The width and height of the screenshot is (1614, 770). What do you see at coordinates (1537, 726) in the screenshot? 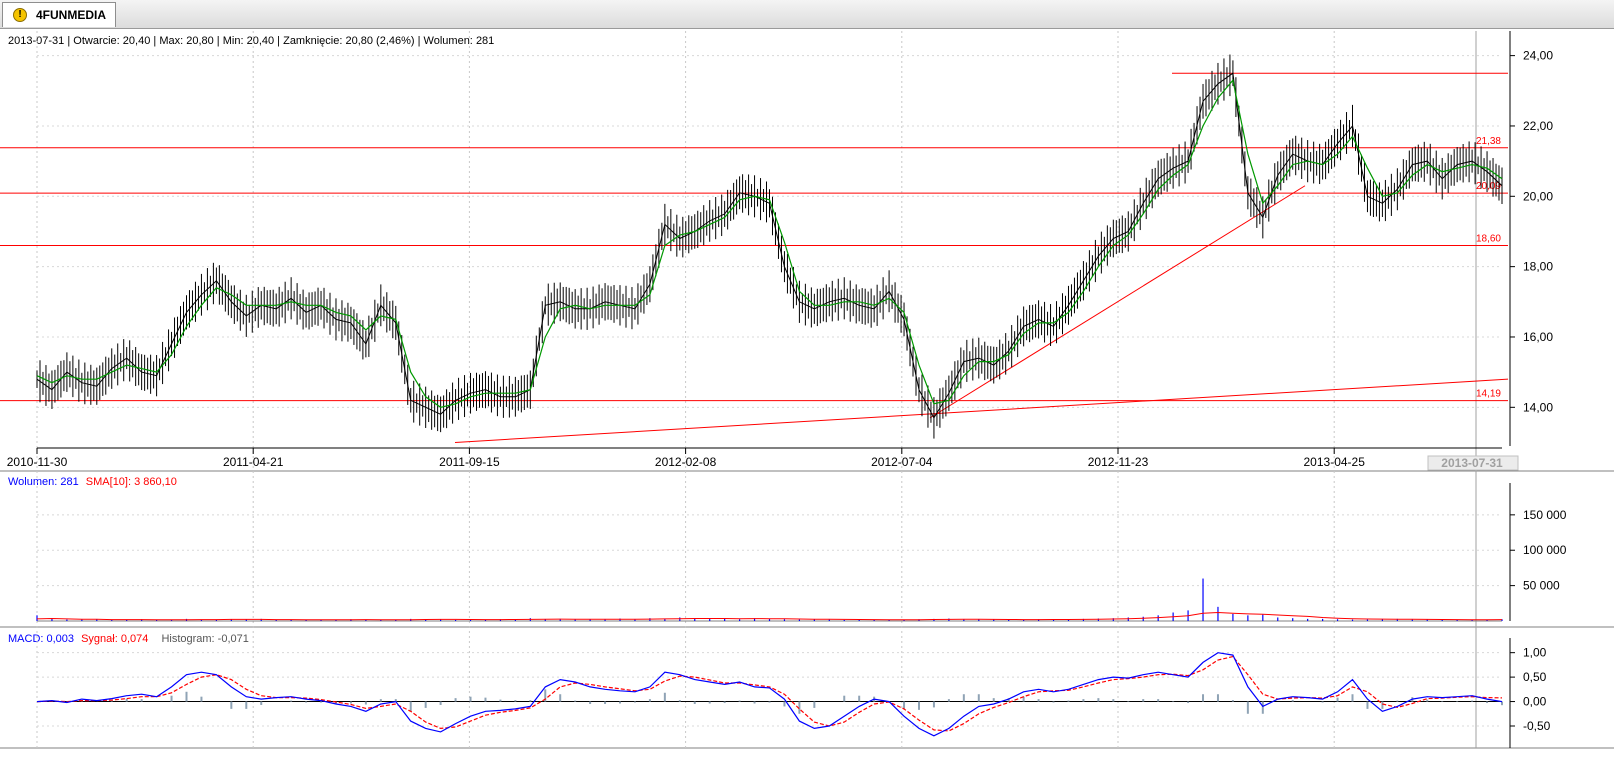
I see `y-tick-label: -0,50` at bounding box center [1537, 726].